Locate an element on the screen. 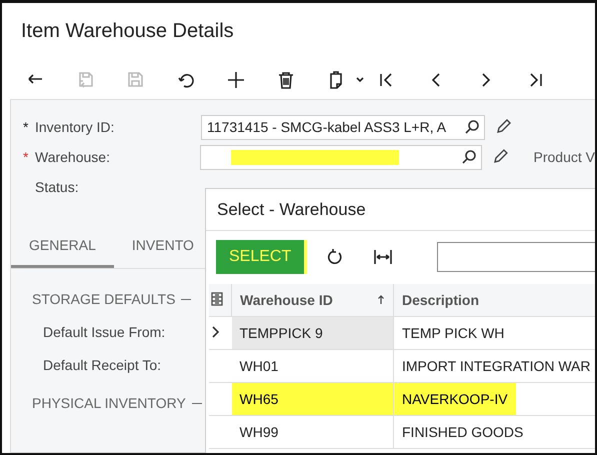 Image resolution: width=597 pixels, height=455 pixels. lookup-field is located at coordinates (341, 157).